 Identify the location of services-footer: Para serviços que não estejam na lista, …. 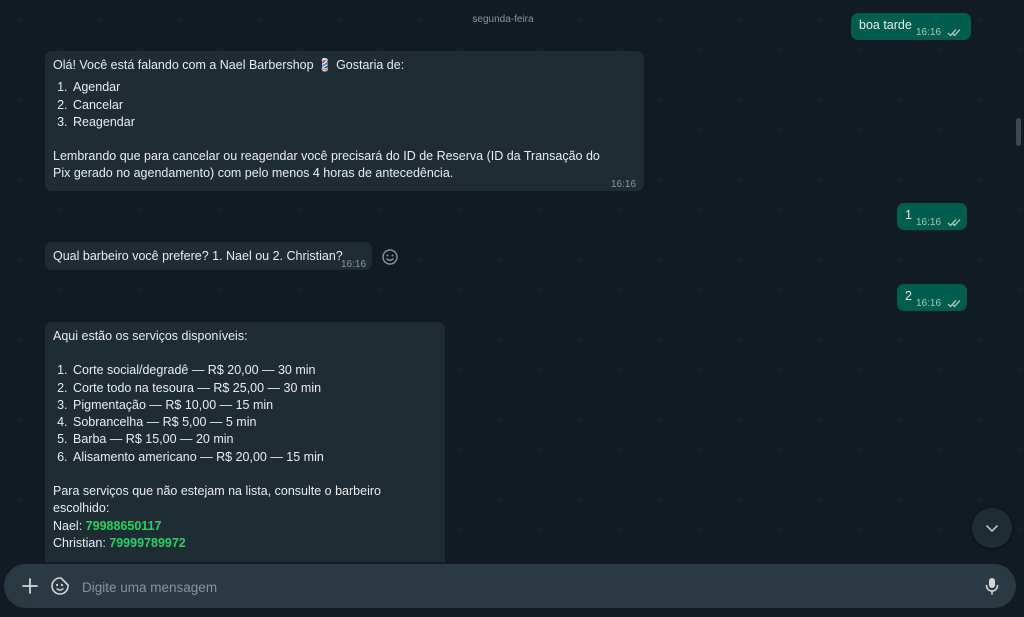
(217, 500).